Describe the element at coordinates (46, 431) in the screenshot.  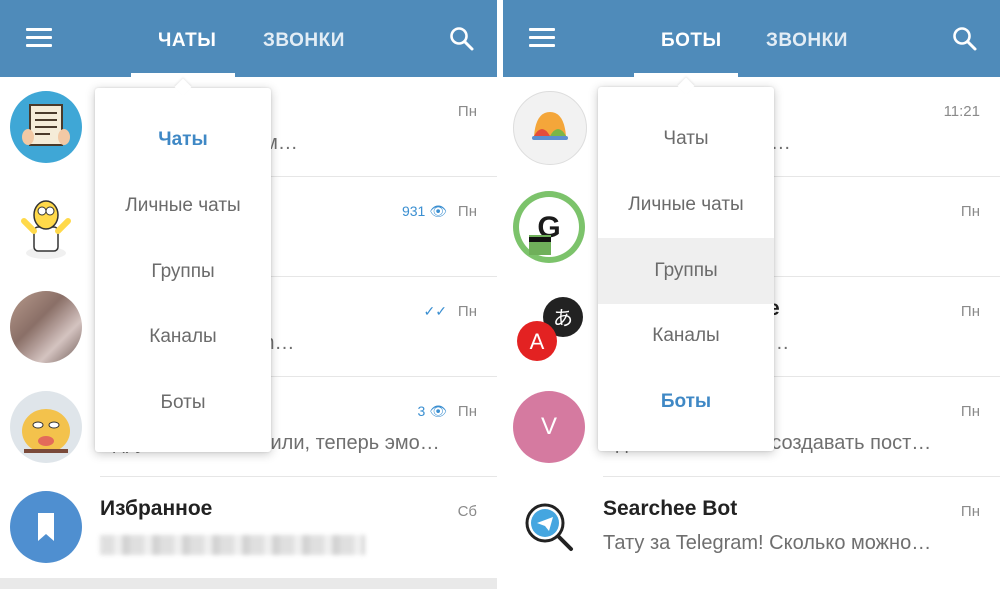
I see `sticker-face-icon` at that location.